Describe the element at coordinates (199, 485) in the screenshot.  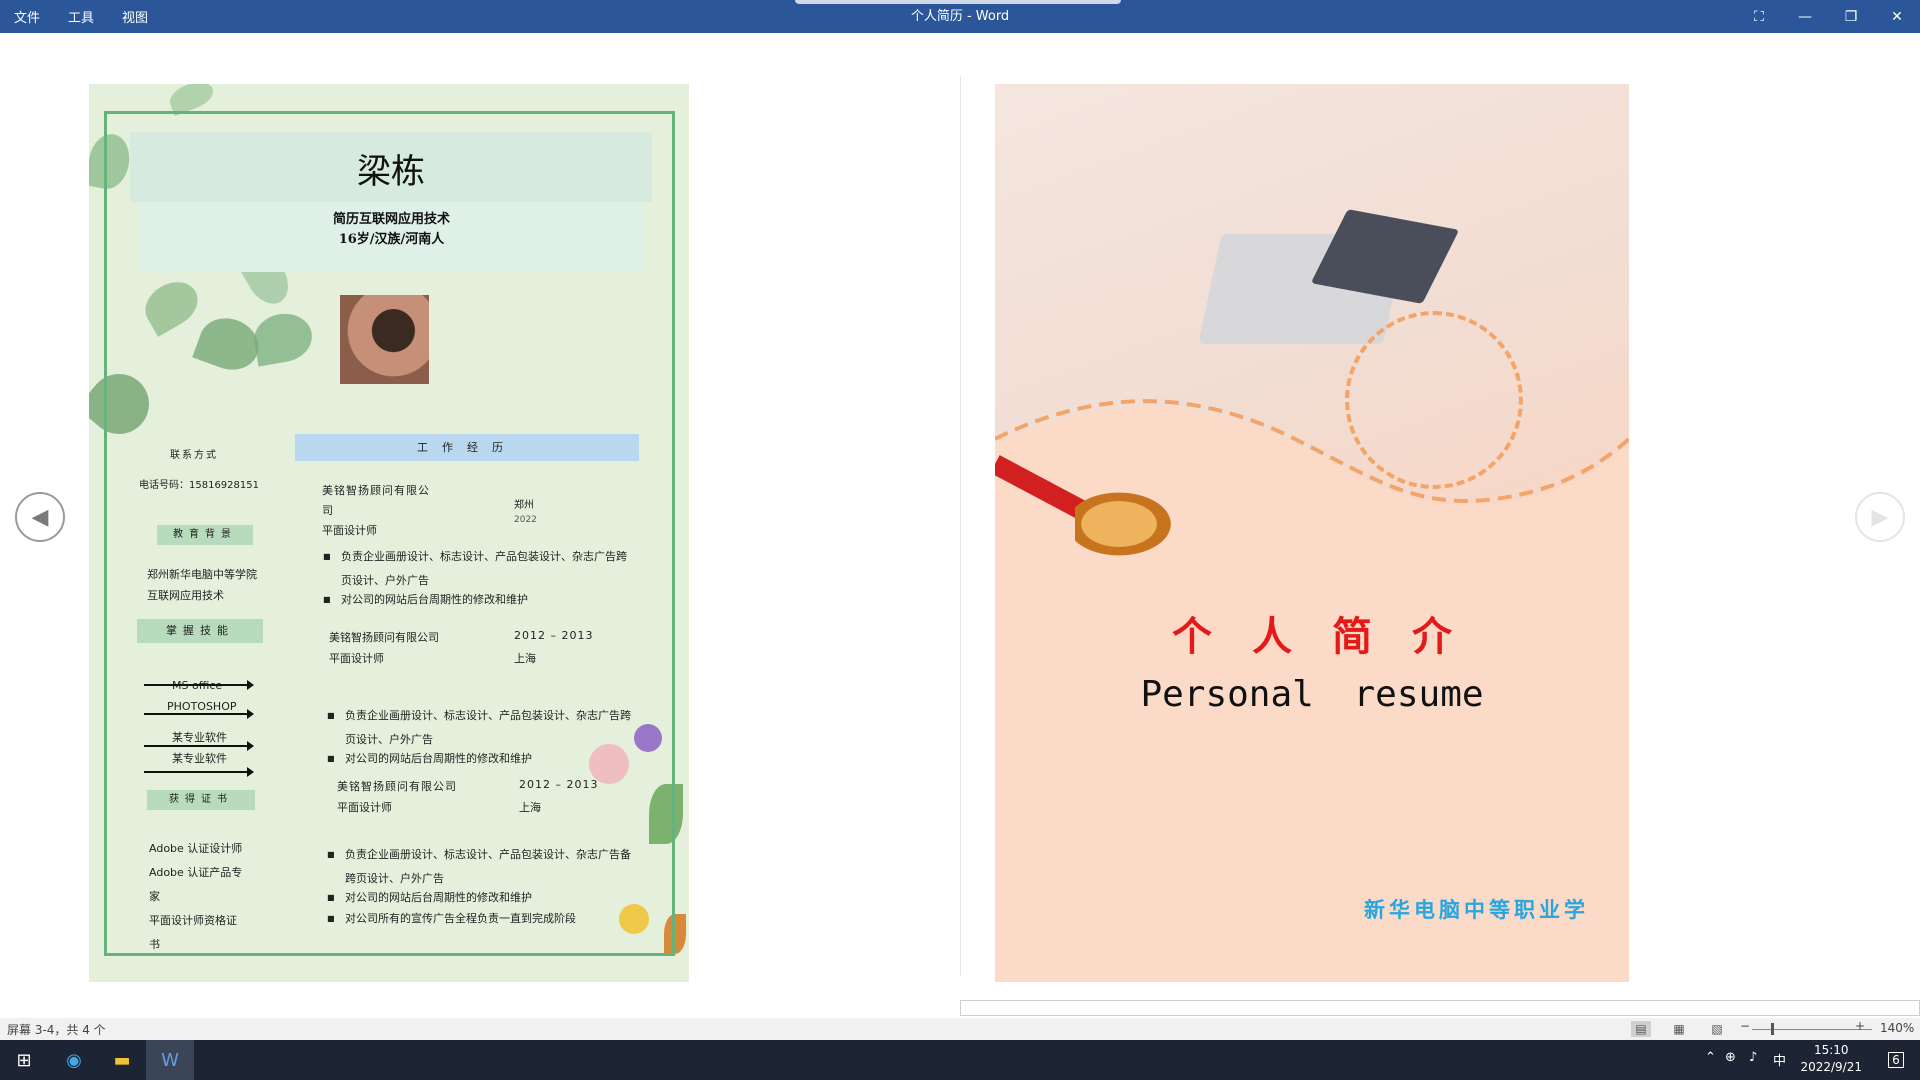
I see `phone-number: 电话号码：15816928151` at that location.